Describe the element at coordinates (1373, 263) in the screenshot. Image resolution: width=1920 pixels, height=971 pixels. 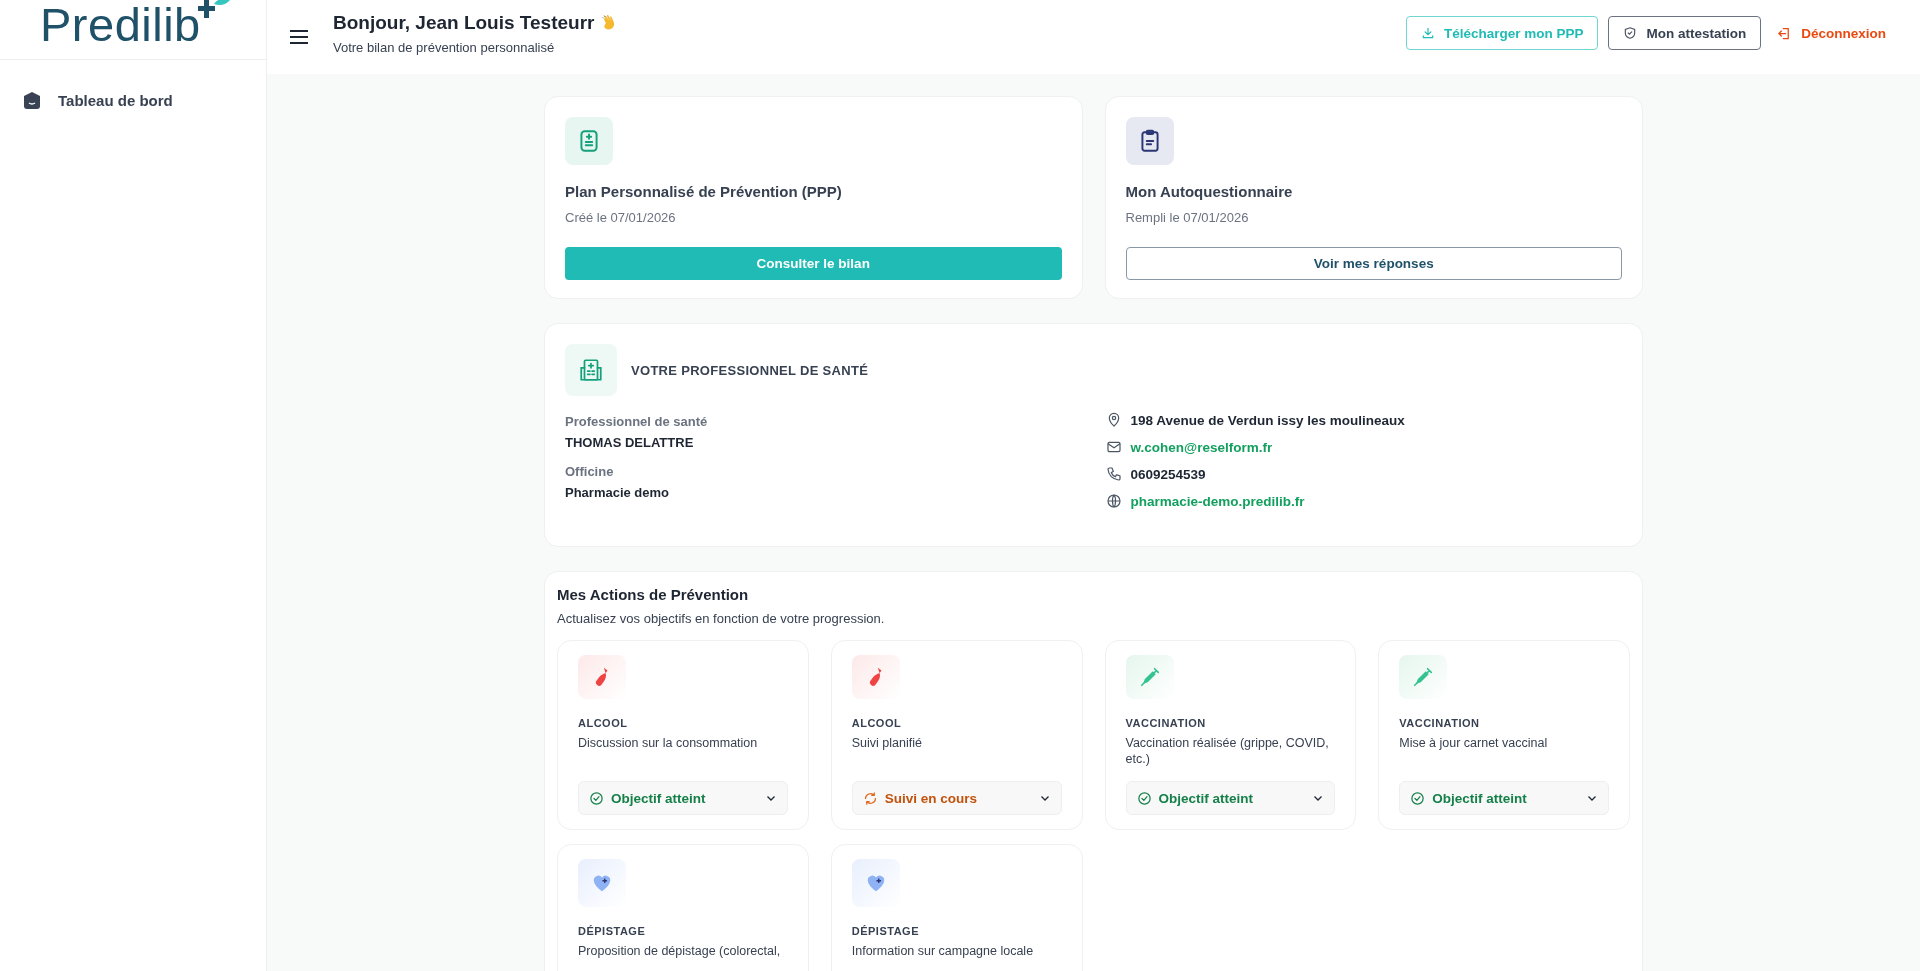
I see `responses-button: Voir mes réponses` at that location.